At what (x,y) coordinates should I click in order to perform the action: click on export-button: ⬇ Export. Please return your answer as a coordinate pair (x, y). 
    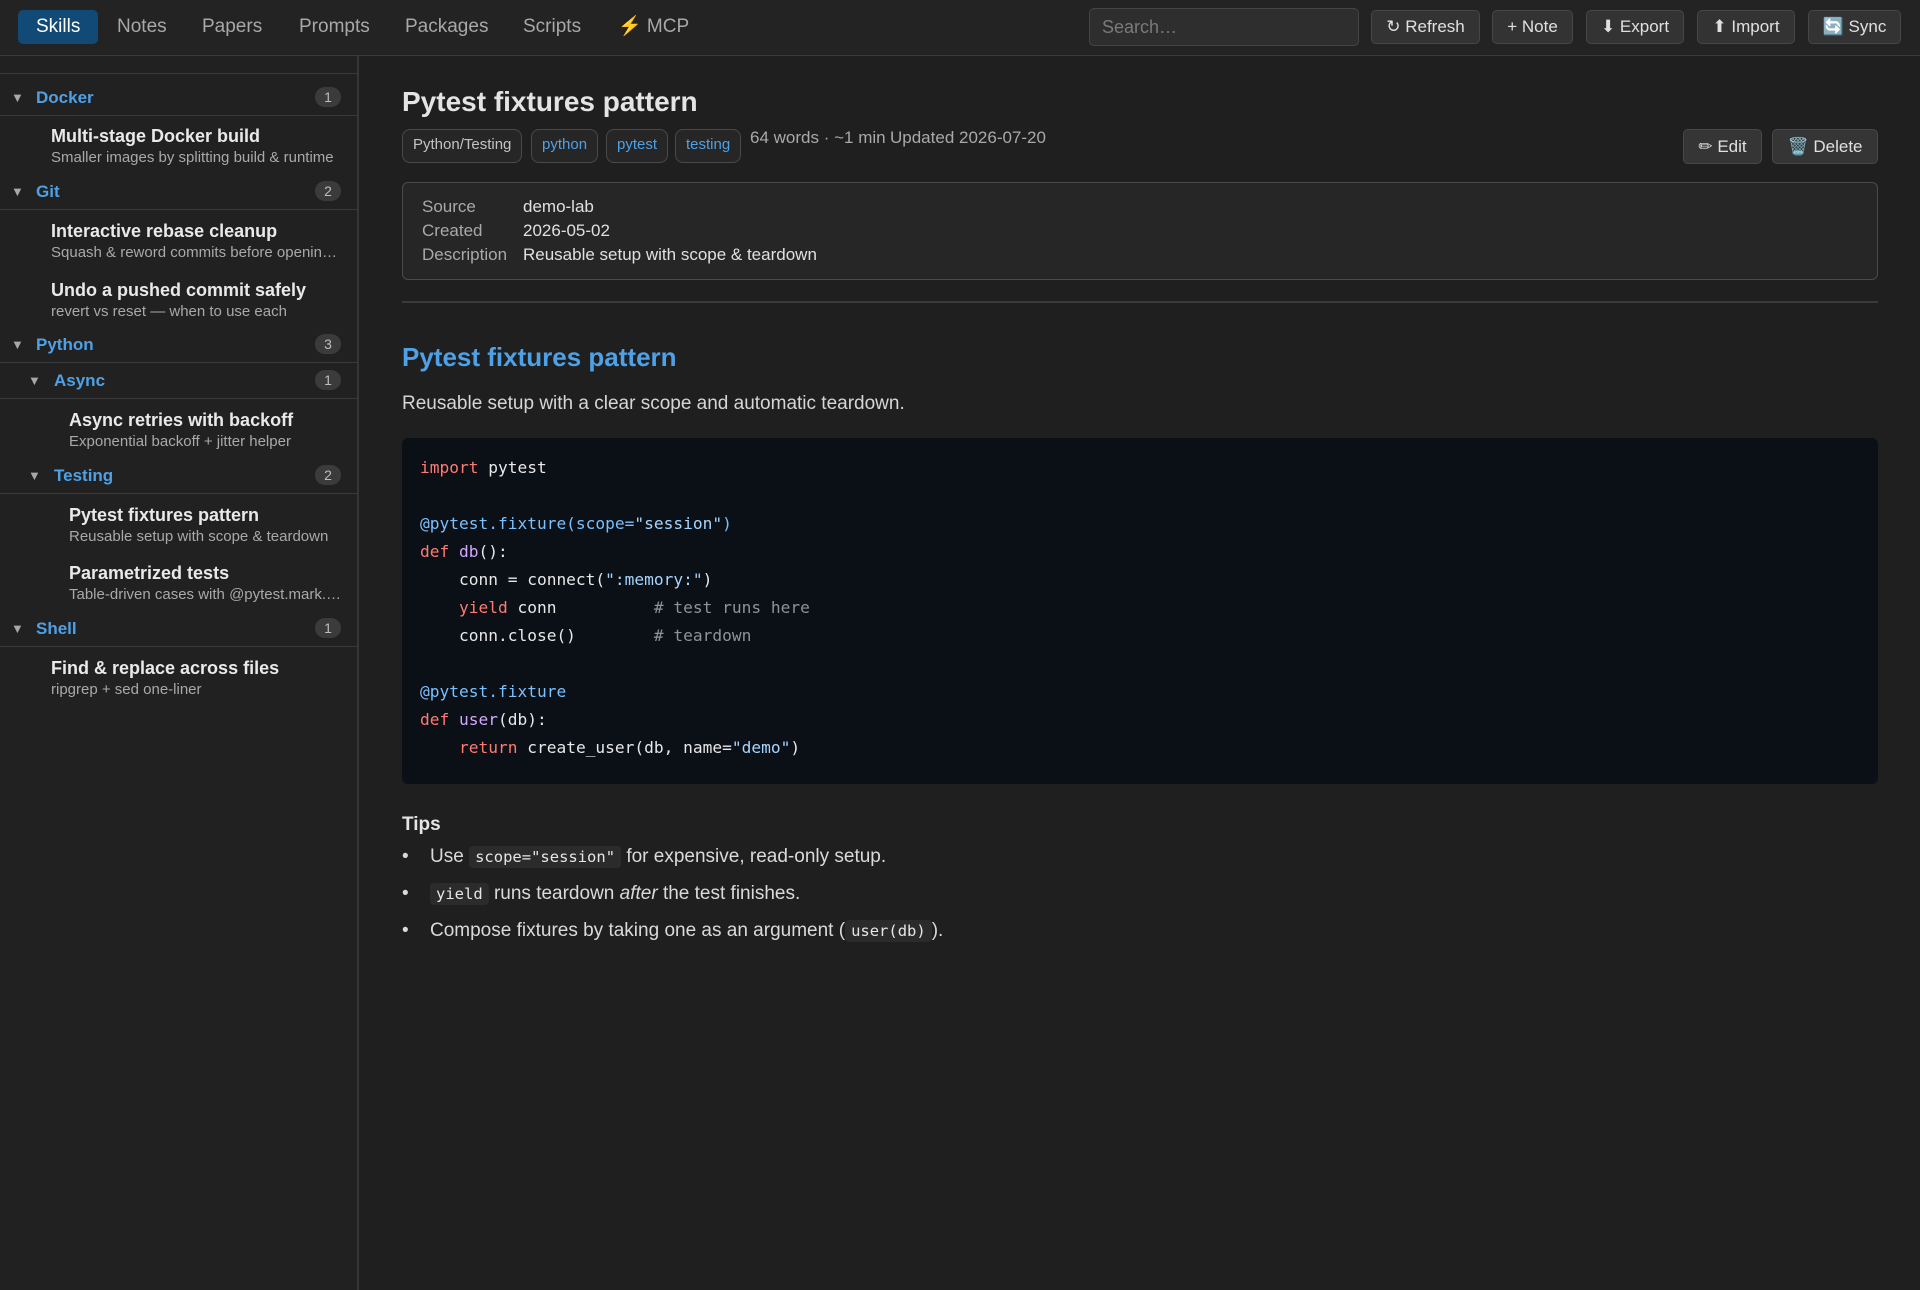
    Looking at the image, I should click on (1635, 27).